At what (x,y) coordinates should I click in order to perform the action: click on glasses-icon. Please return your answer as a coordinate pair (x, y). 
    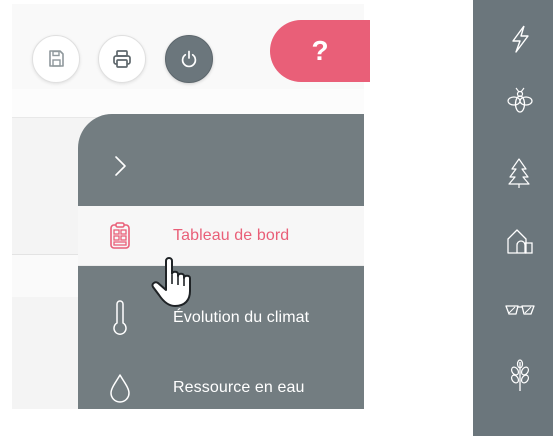
    Looking at the image, I should click on (520, 310).